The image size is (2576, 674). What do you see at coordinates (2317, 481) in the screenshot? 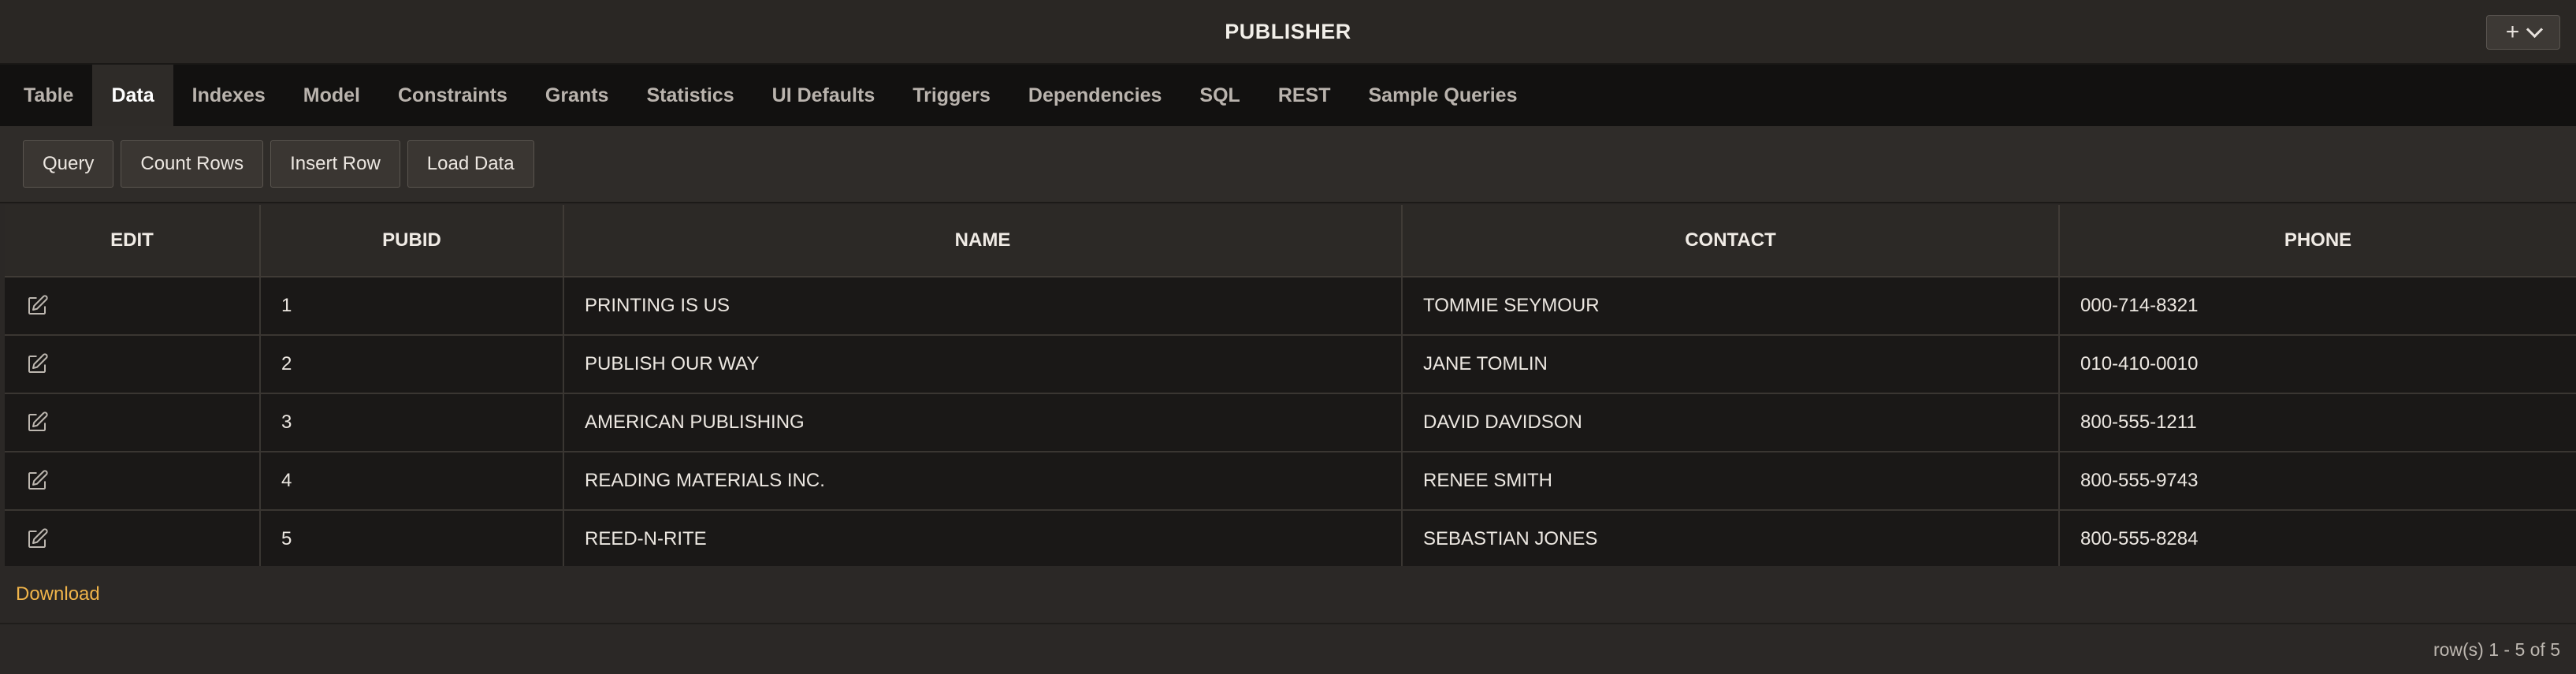
I see `phone-cell: 800-555-9743` at bounding box center [2317, 481].